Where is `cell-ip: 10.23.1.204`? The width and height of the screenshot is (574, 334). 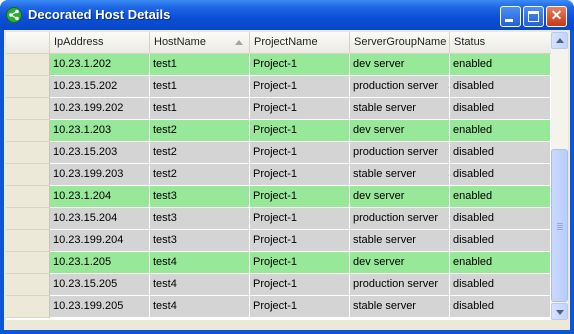
cell-ip: 10.23.1.204 is located at coordinates (100, 197).